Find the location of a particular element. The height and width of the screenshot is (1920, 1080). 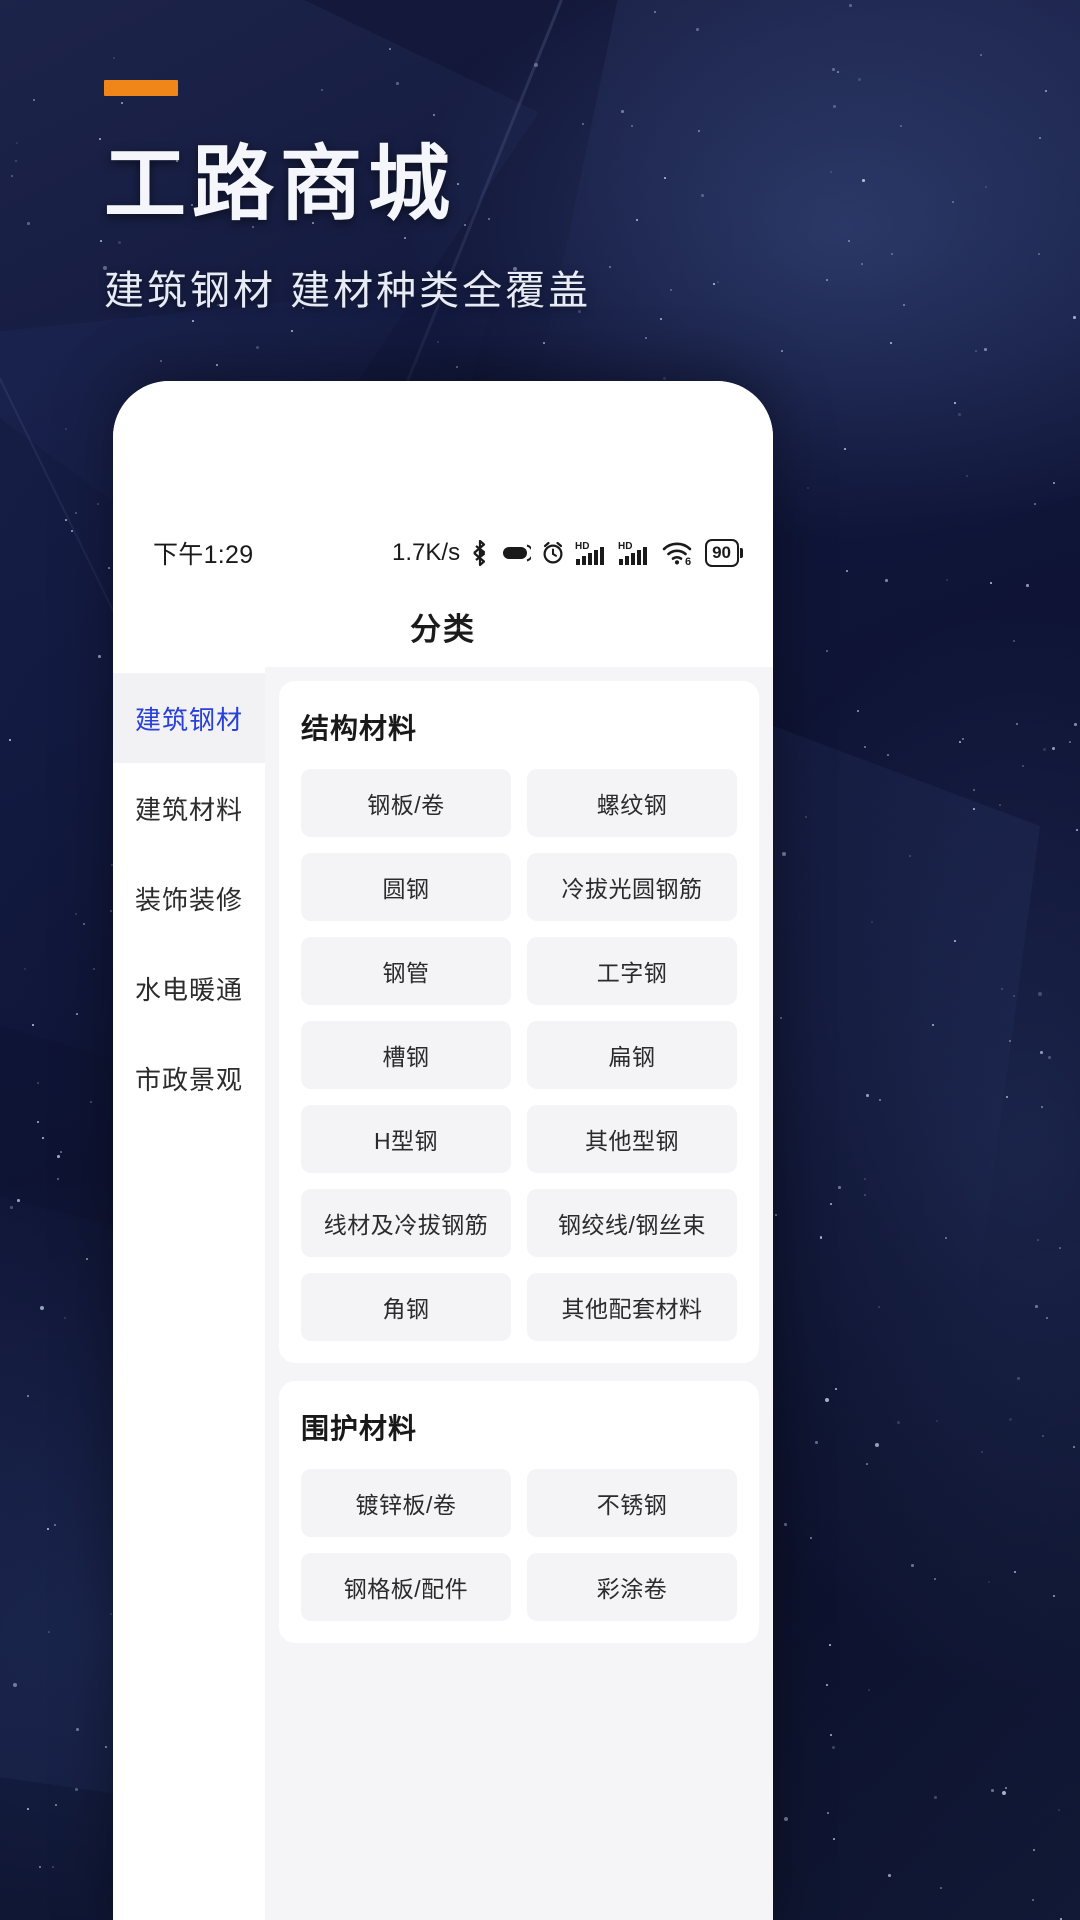

bluetooth-icon is located at coordinates (479, 553).